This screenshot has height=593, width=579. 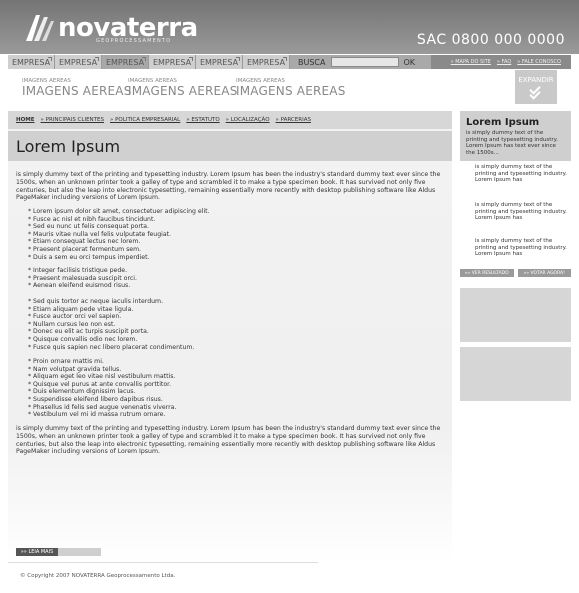 I want to click on breadcrumb-link: » PRINCIPAIS CLIENTES, so click(x=72, y=120).